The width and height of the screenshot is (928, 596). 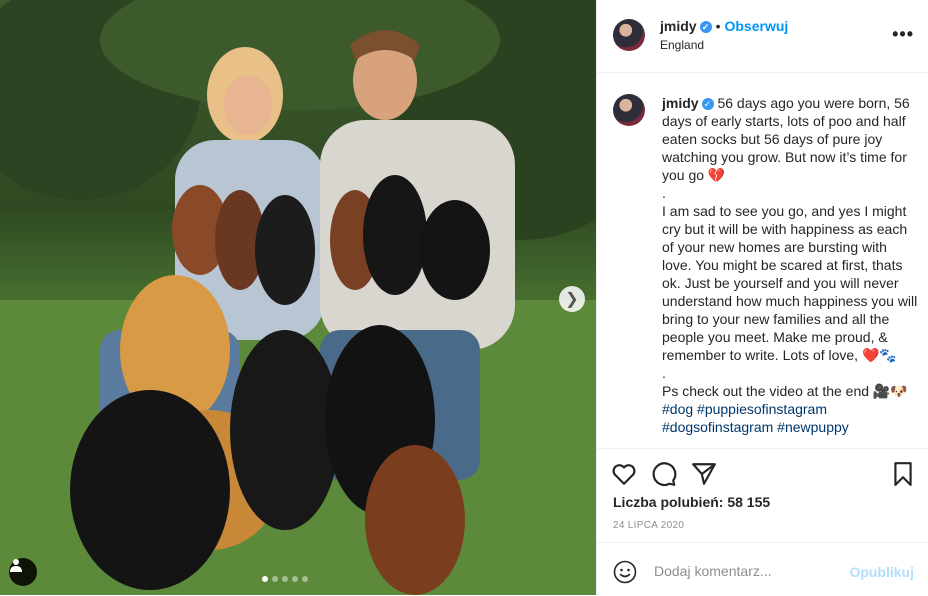 I want to click on heart-icon, so click(x=624, y=474).